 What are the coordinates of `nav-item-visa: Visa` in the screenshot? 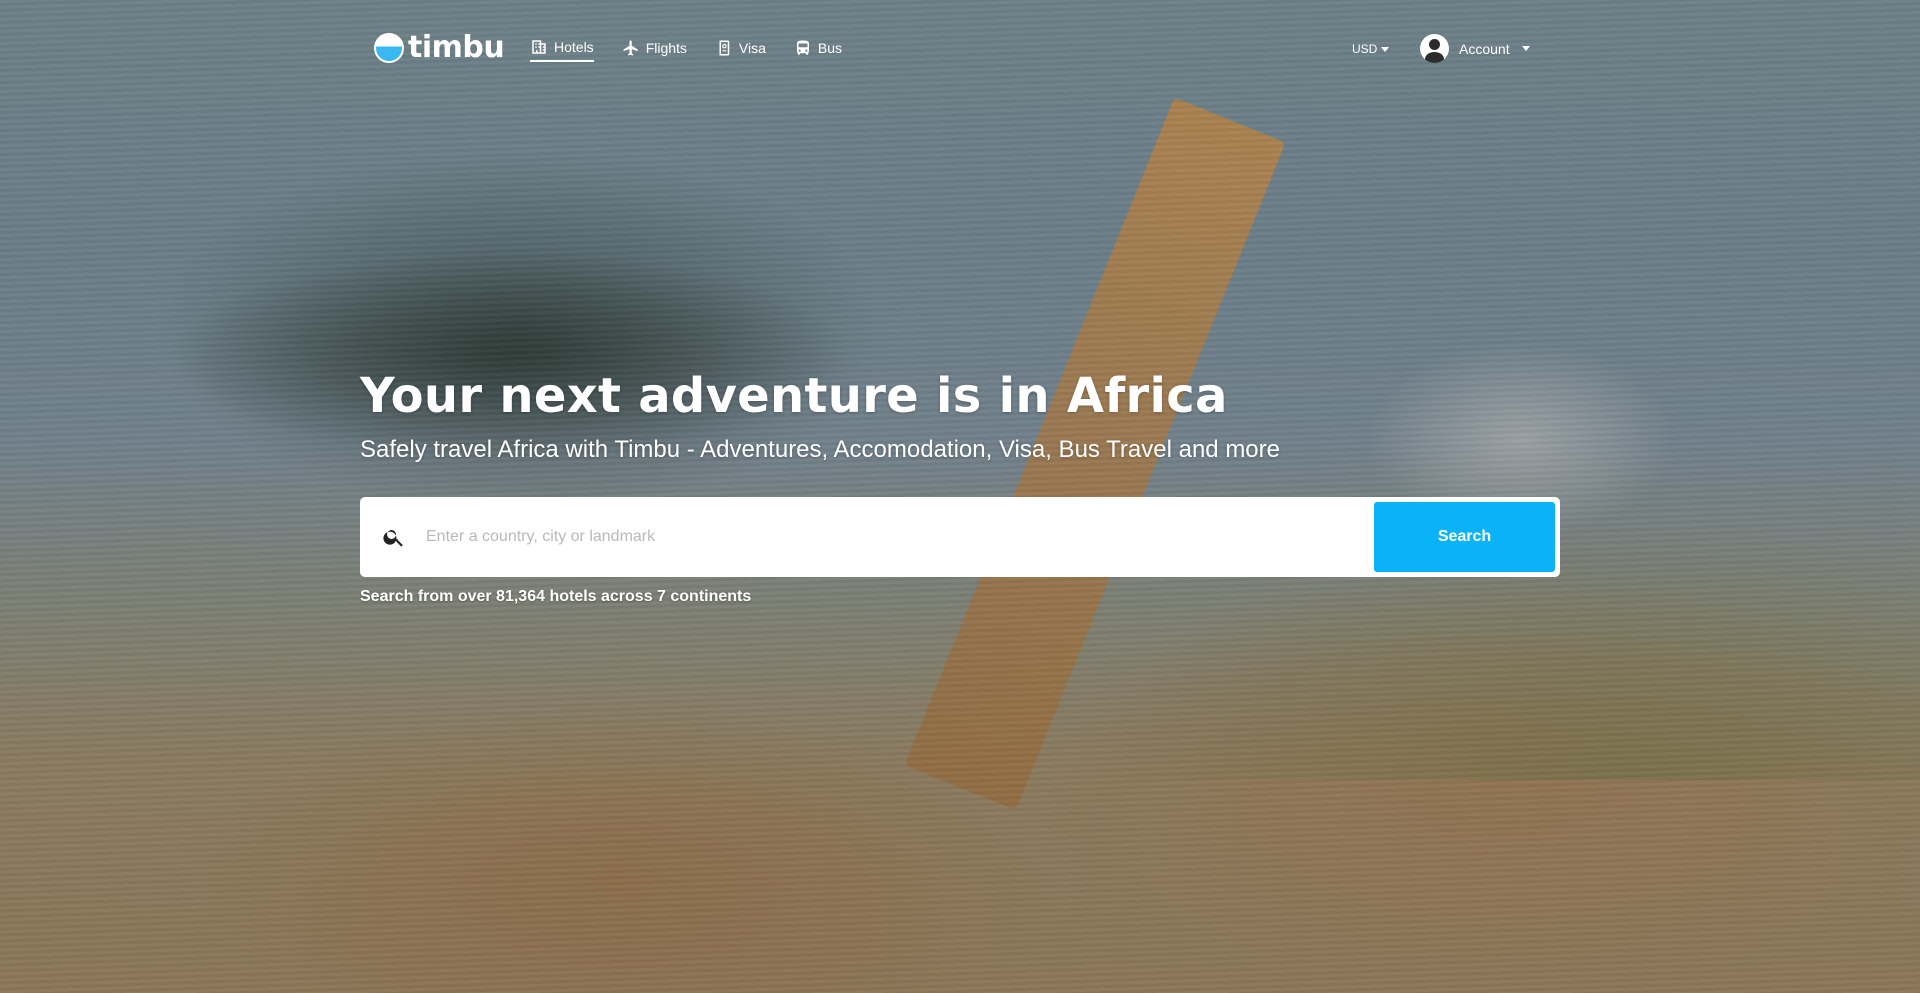 It's located at (740, 50).